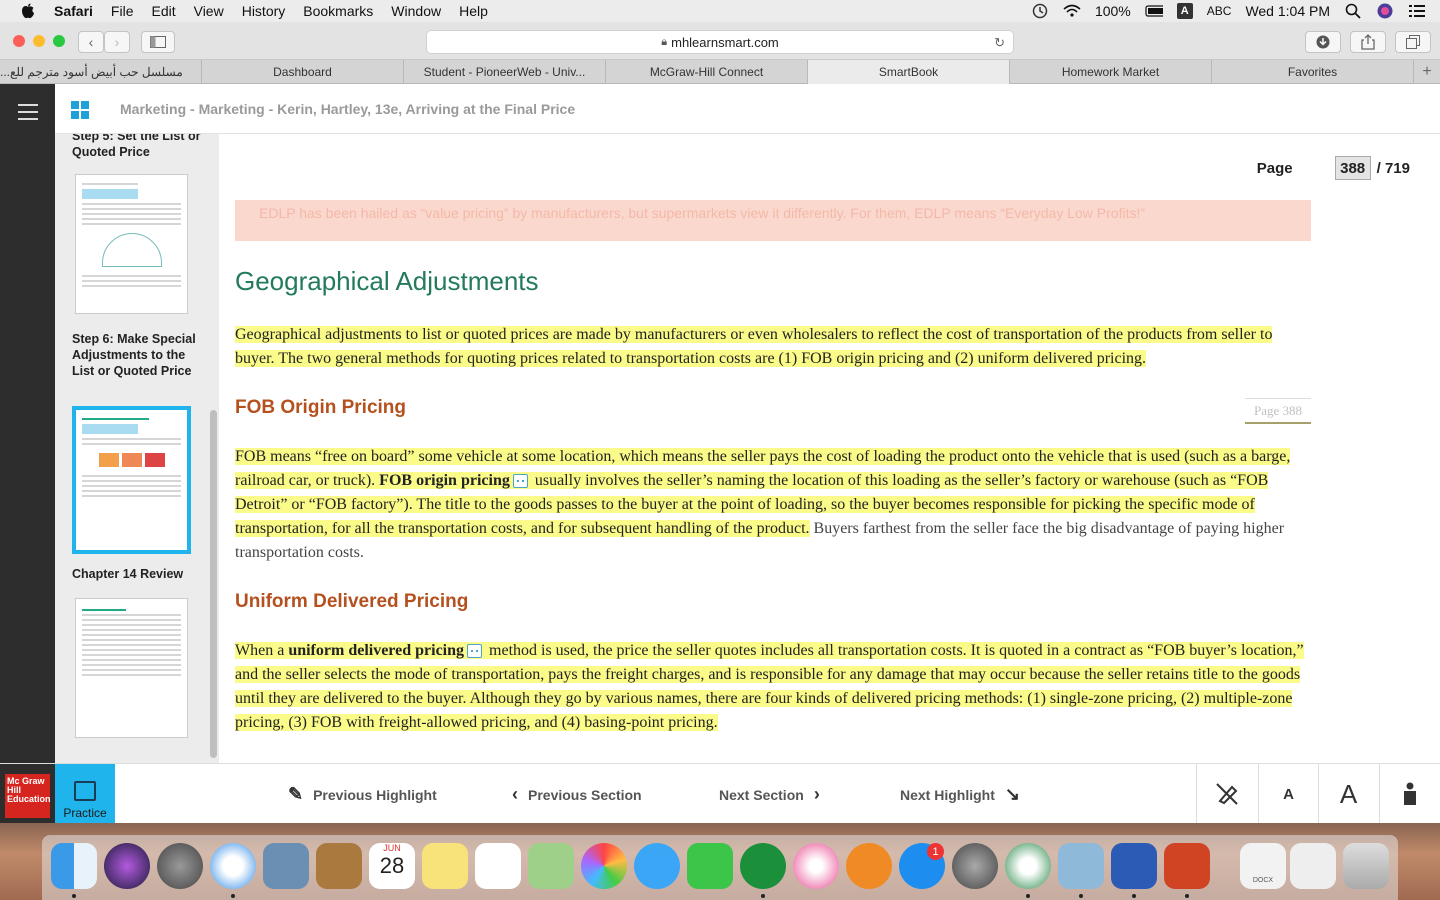 The image size is (1440, 900). What do you see at coordinates (444, 480) in the screenshot?
I see `glossary-term-fob: FOB origin pricing` at bounding box center [444, 480].